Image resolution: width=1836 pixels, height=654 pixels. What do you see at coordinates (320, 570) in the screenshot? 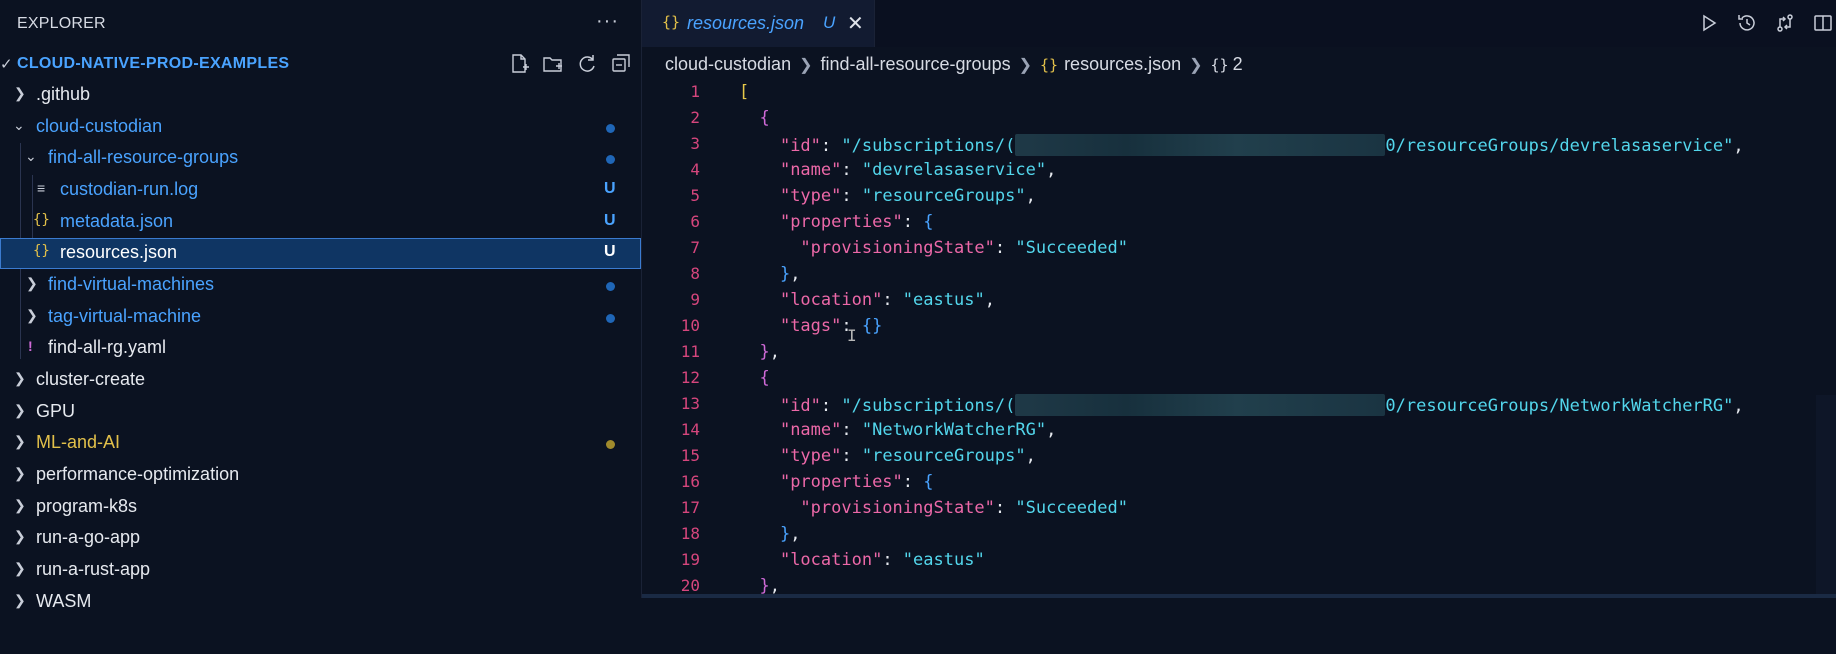
I see `tree-folder-run-a-rust-app: ❯ run-a-rust-app` at bounding box center [320, 570].